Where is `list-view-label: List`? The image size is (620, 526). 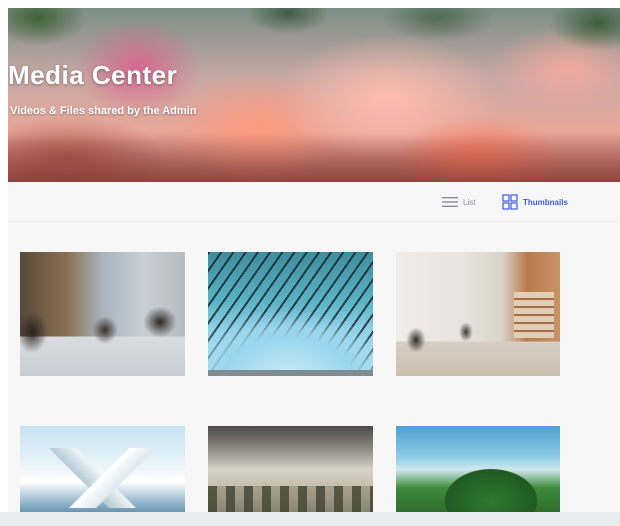 list-view-label: List is located at coordinates (469, 202).